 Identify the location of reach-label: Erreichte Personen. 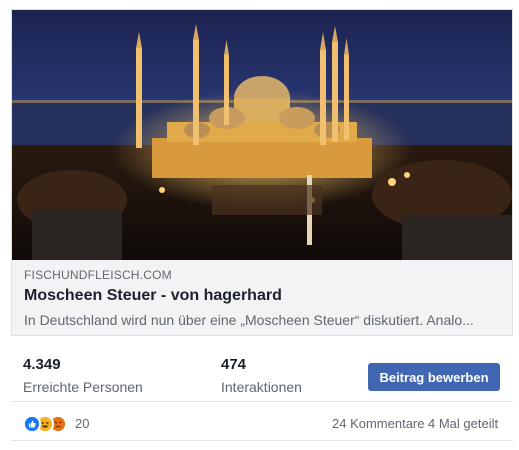
(83, 387).